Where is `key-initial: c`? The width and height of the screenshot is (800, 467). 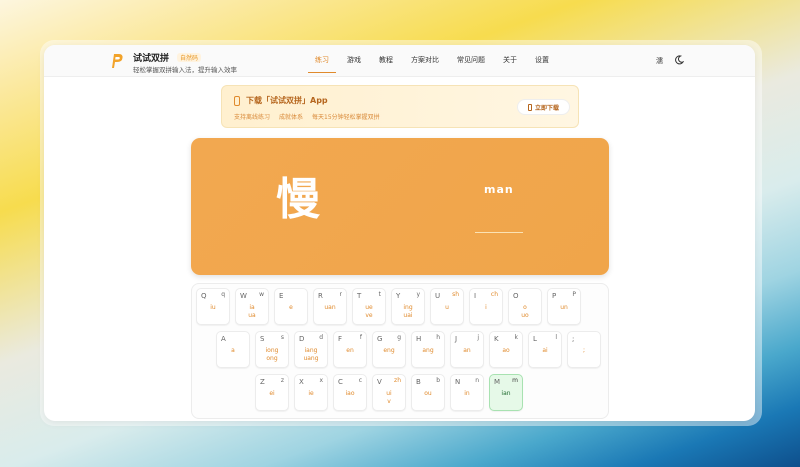
key-initial: c is located at coordinates (360, 380).